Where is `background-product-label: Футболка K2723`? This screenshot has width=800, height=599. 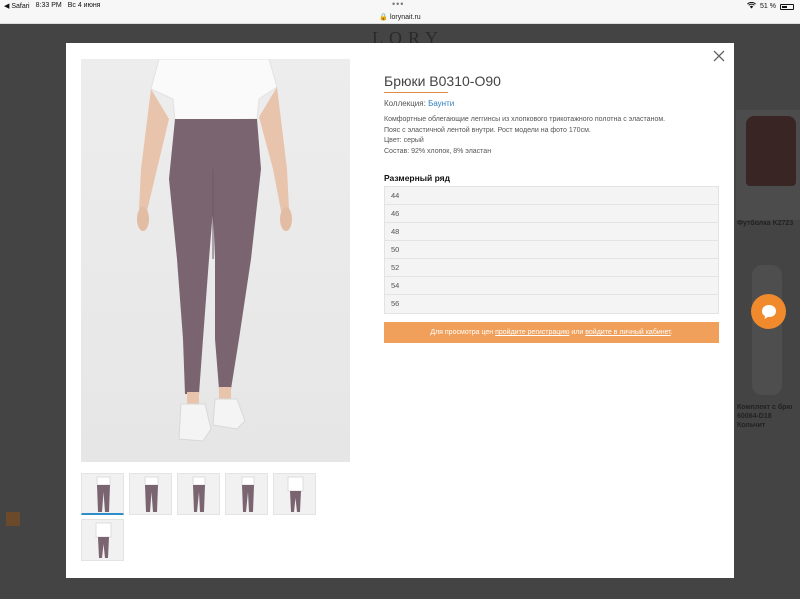
background-product-label: Футболка K2723 is located at coordinates (765, 223).